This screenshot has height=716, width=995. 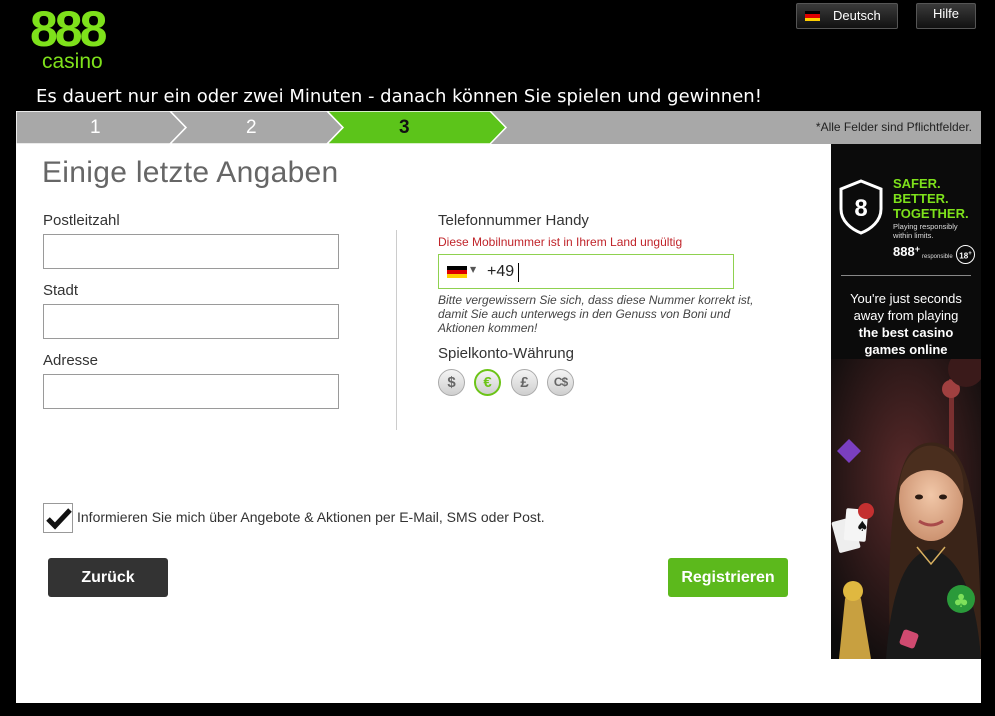 I want to click on ad-headline-3: TOGETHER., so click(x=931, y=213).